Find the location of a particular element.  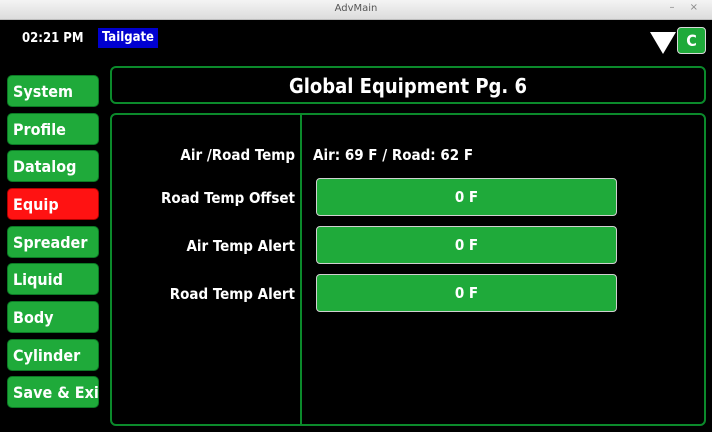

road-temp-offset-label: Road Temp Offset is located at coordinates (228, 198).